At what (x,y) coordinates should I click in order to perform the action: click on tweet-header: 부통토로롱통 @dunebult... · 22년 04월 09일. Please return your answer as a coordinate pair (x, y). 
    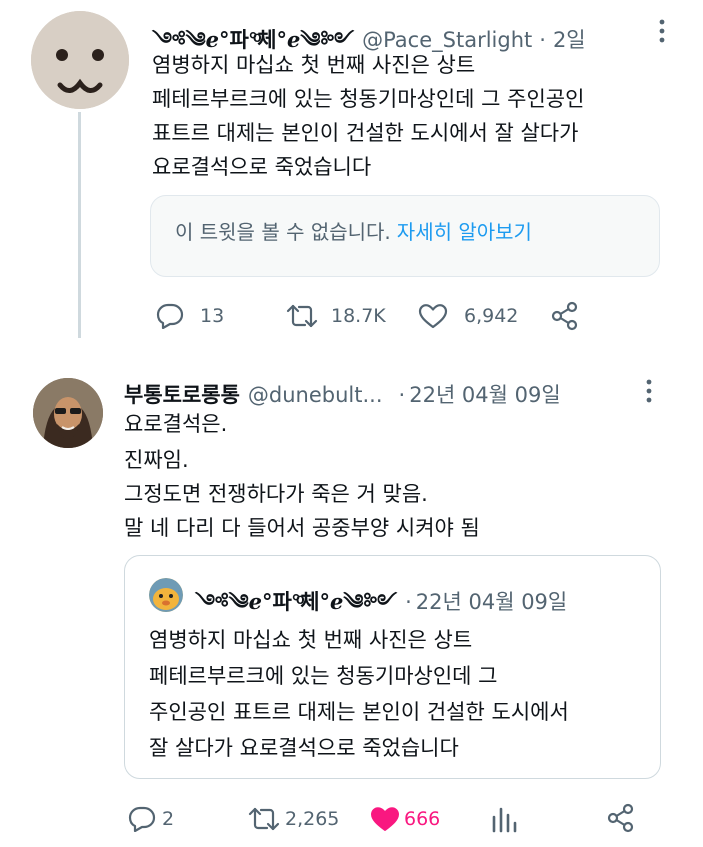
    Looking at the image, I should click on (342, 394).